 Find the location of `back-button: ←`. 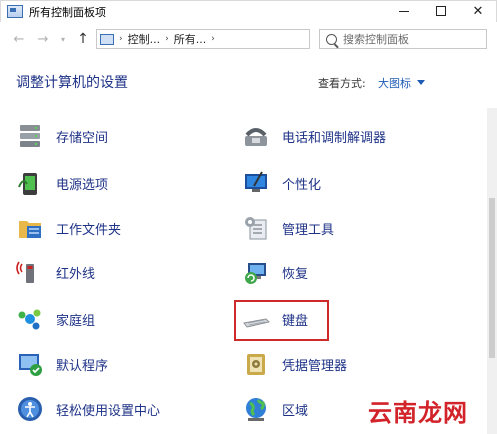

back-button: ← is located at coordinates (19, 39).